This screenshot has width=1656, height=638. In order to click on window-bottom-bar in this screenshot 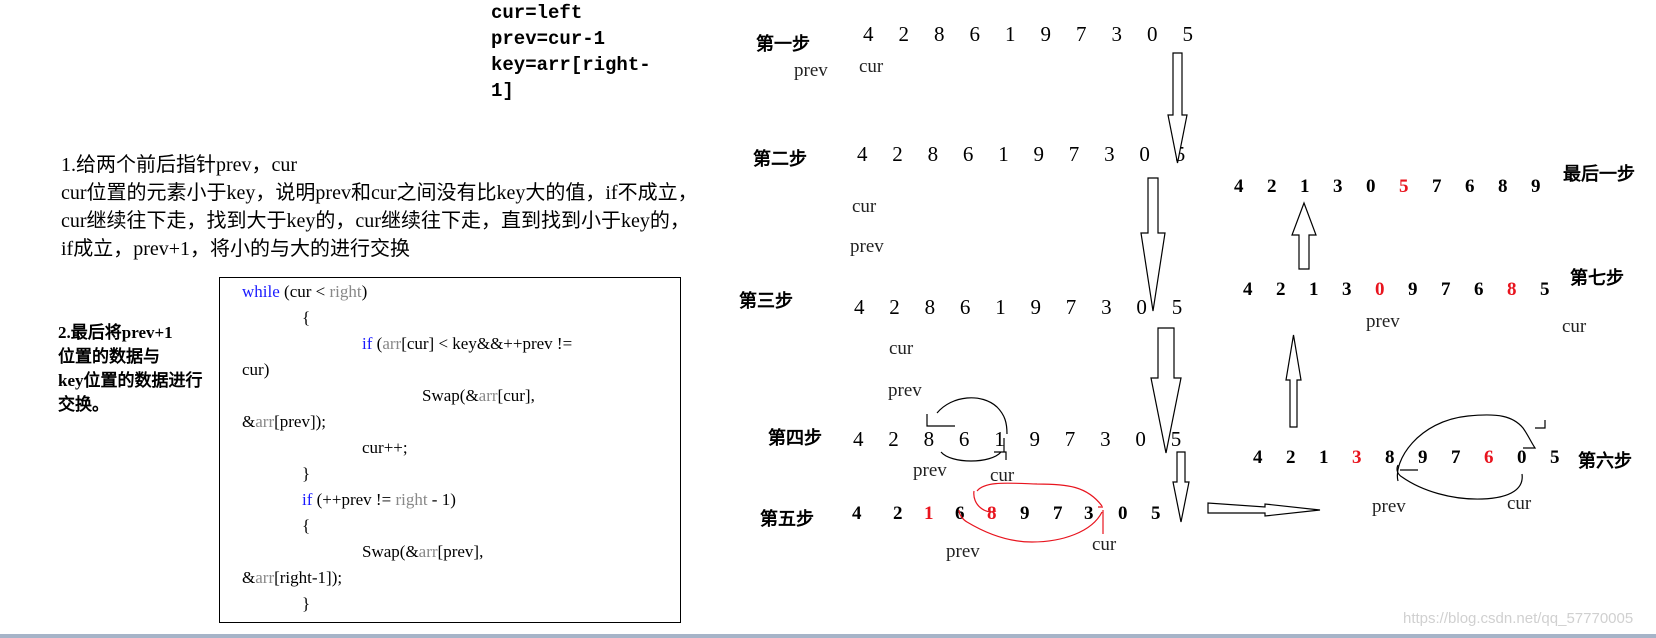, I will do `click(828, 636)`.